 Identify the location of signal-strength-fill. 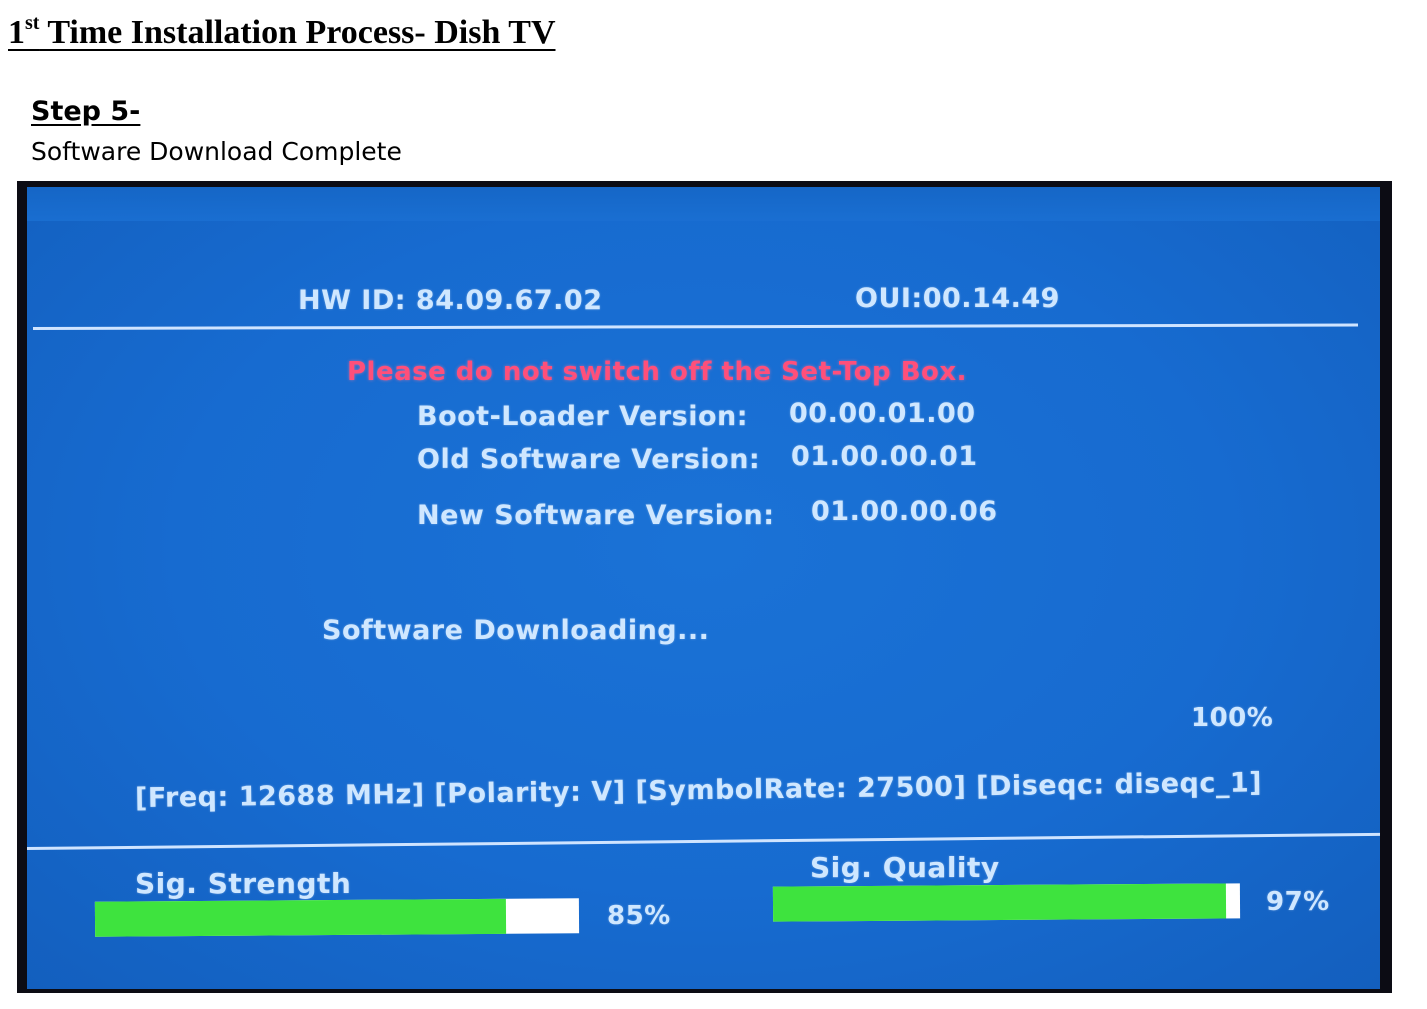
(300, 917).